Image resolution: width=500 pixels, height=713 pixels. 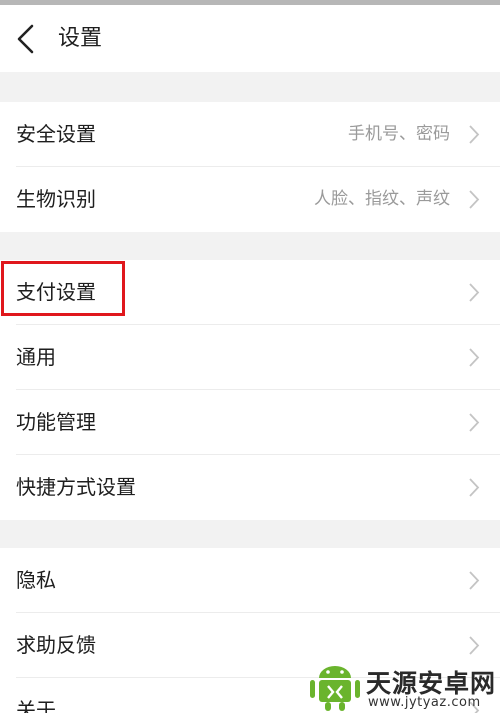 I want to click on settings-item-biometrics: 生物识别 人脸、指纹、声纹, so click(x=250, y=199).